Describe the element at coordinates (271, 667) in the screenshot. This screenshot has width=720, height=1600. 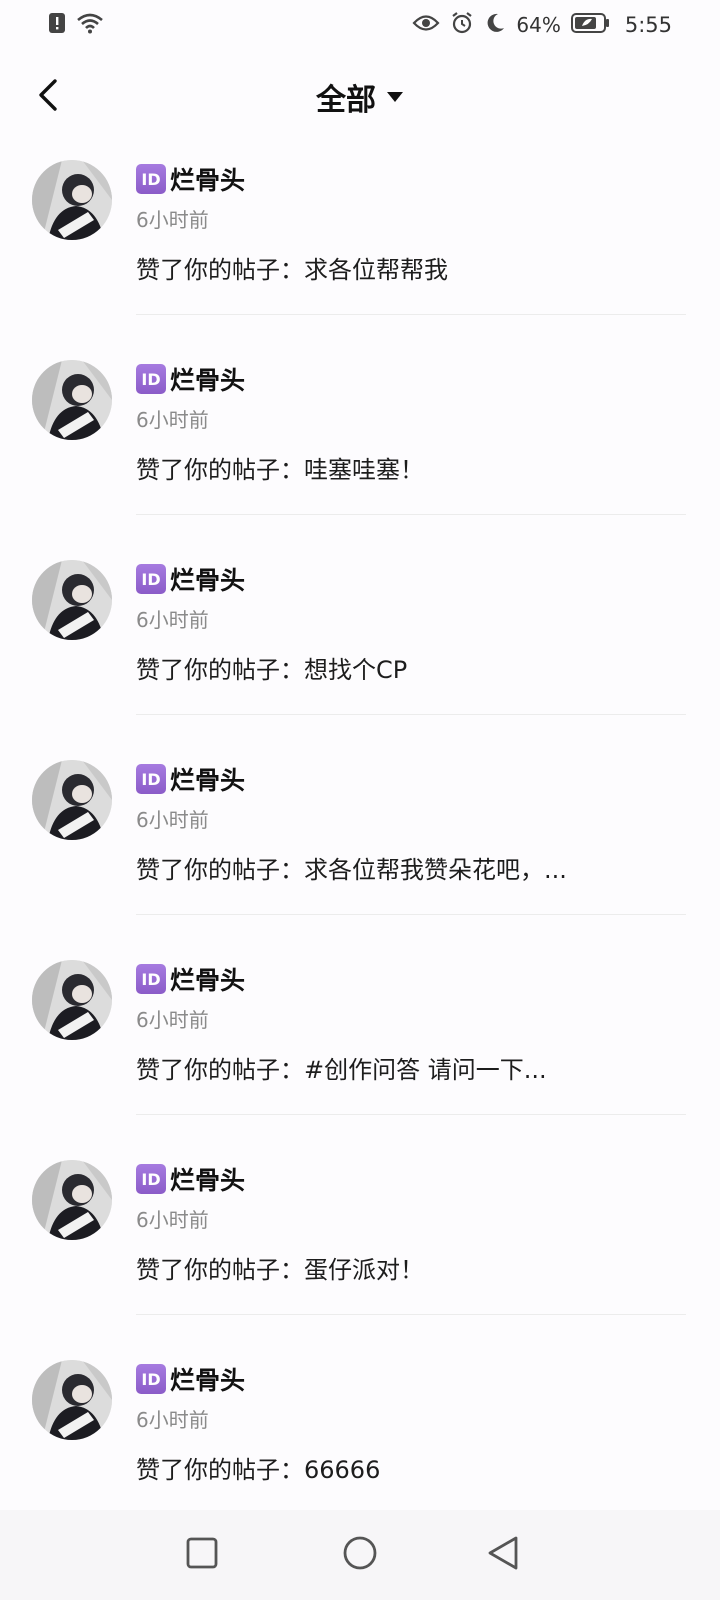
I see `notification-content: 赞了你的帖子：想找个CP` at that location.